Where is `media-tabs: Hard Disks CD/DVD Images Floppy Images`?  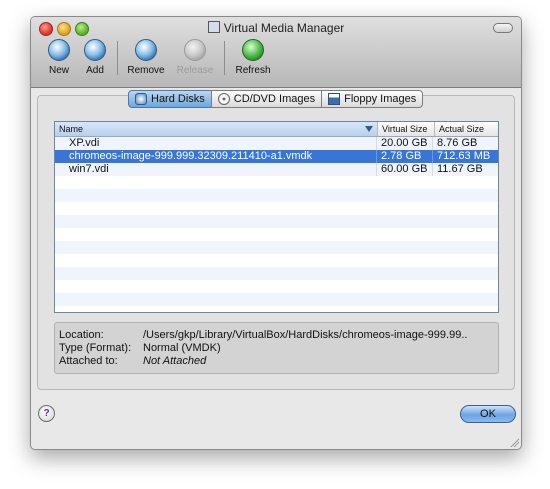
media-tabs: Hard Disks CD/DVD Images Floppy Images is located at coordinates (276, 99).